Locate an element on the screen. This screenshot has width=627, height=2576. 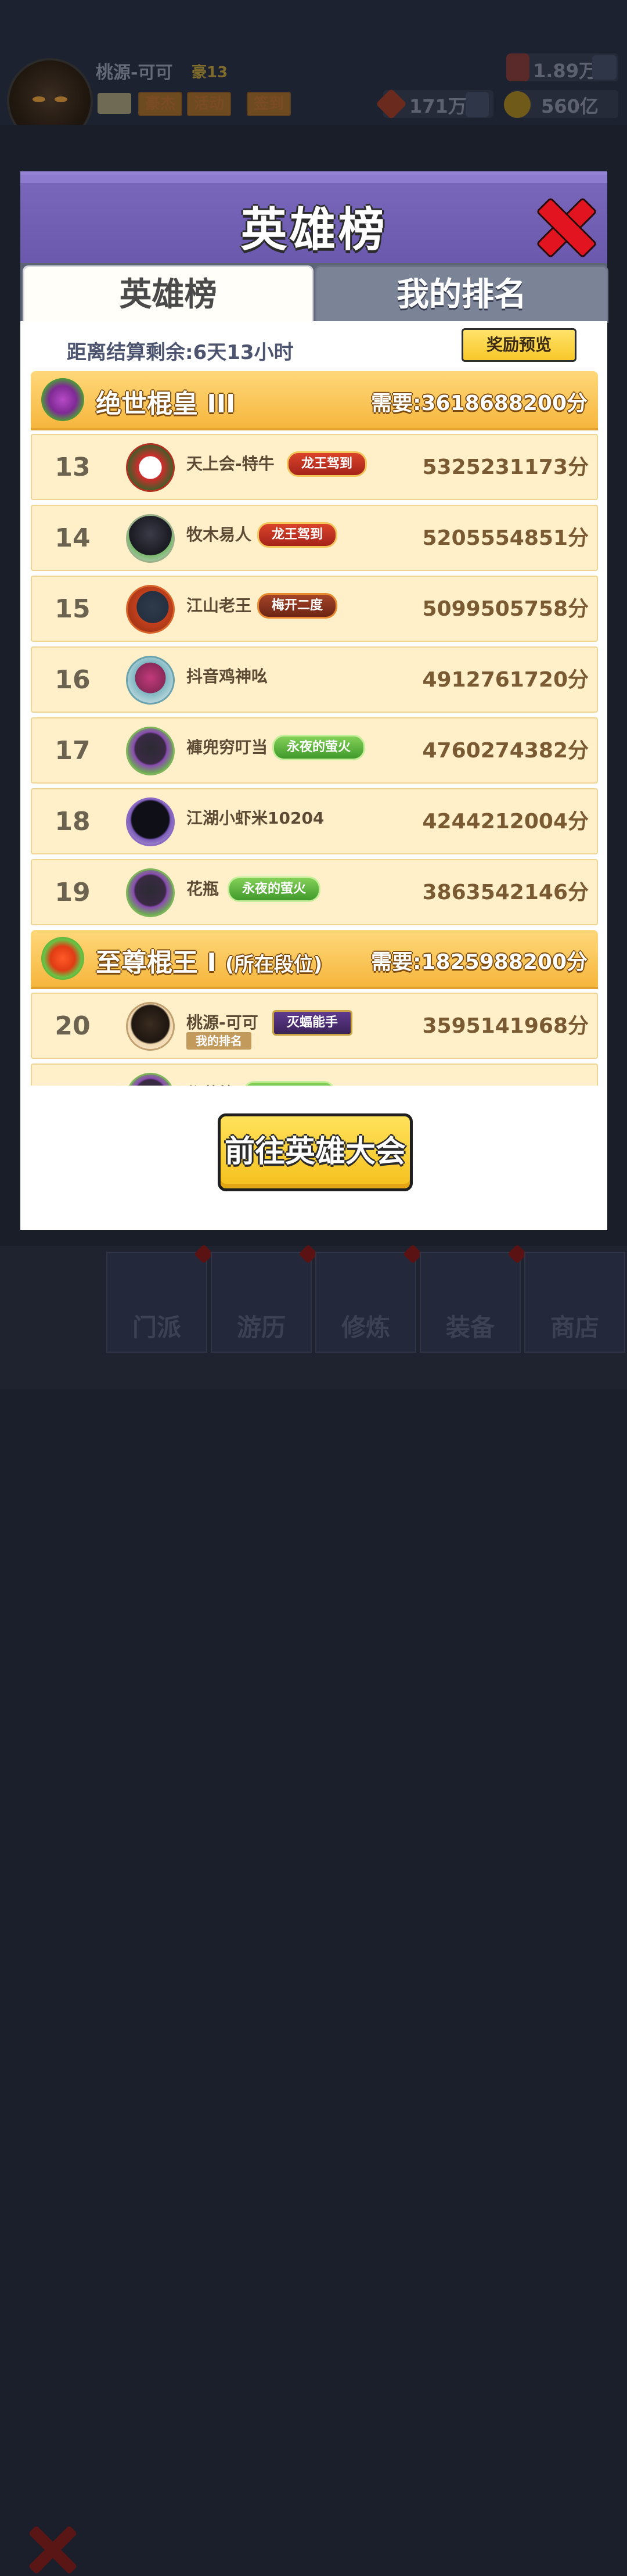
tier-level: I is located at coordinates (212, 963).